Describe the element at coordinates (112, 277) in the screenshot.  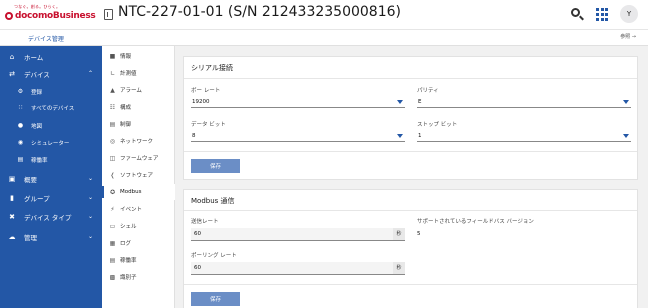
I see `id-card-icon: ▩` at that location.